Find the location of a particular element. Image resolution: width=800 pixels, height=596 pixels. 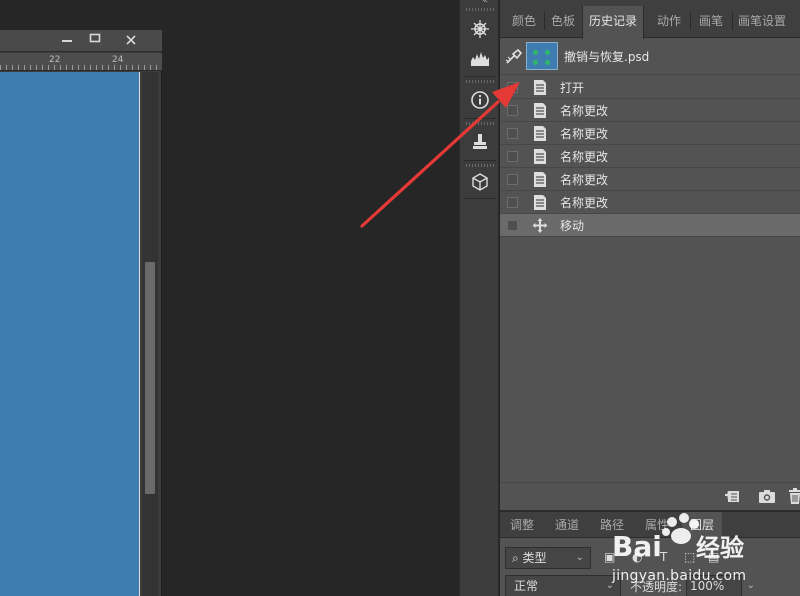

document-titlebar is located at coordinates (81, 41).